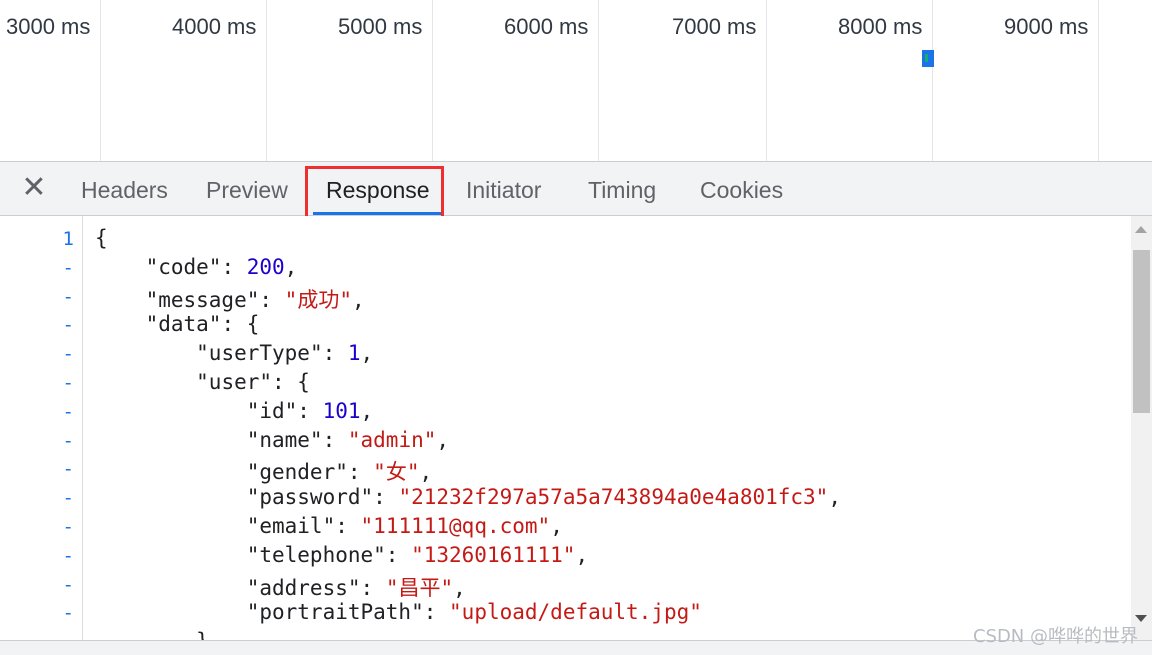  What do you see at coordinates (575, 612) in the screenshot?
I see `json-string-value: "upload/default.jpg"` at bounding box center [575, 612].